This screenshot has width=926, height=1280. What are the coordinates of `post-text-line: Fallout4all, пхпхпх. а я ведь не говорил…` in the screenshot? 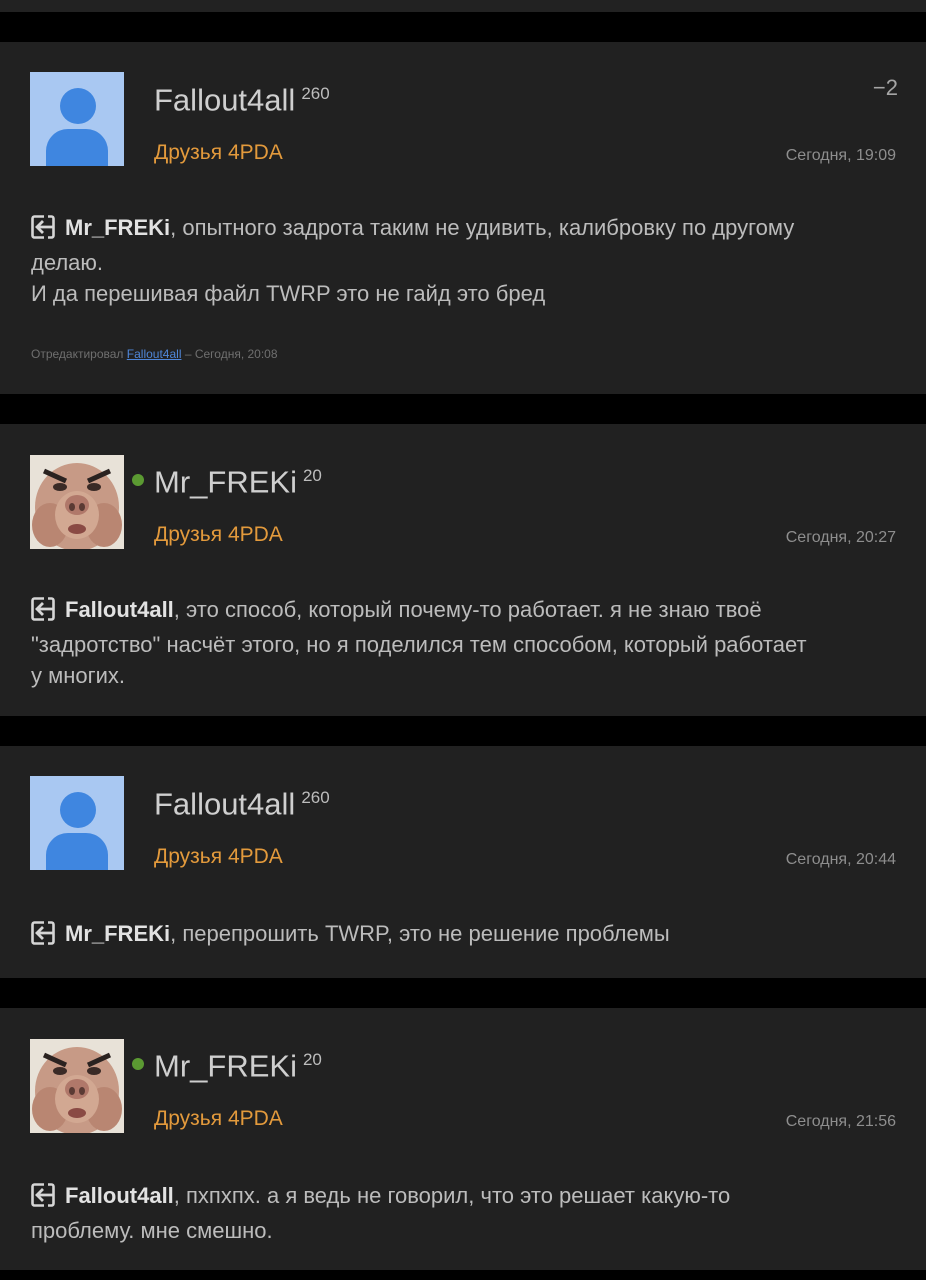 It's located at (464, 1197).